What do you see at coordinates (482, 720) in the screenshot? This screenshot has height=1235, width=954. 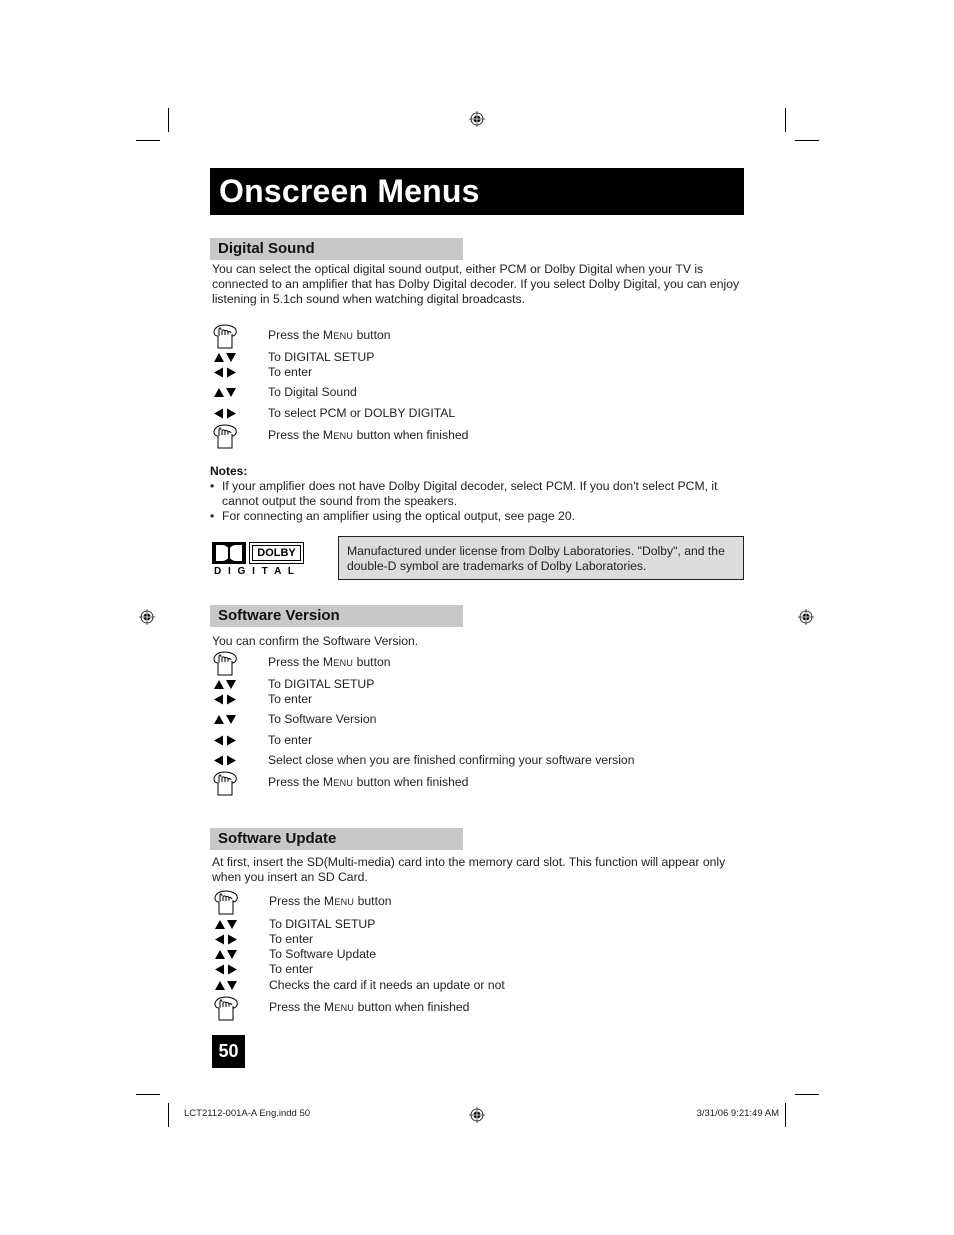 I see `step-row: To Software Version` at bounding box center [482, 720].